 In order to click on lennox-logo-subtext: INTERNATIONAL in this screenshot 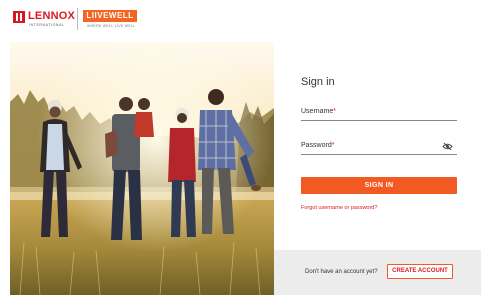, I will do `click(47, 25)`.